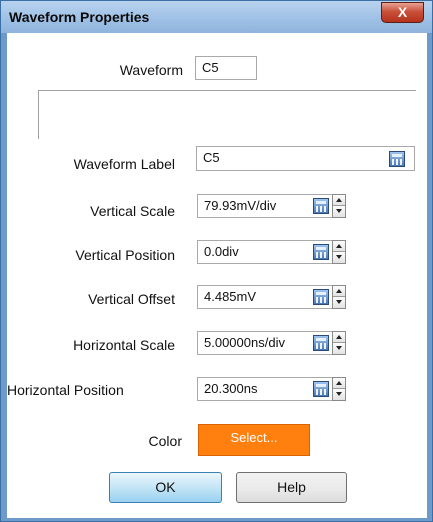 This screenshot has height=522, width=433. Describe the element at coordinates (124, 345) in the screenshot. I see `horizontal-scale-label: Horizontal Scale` at that location.